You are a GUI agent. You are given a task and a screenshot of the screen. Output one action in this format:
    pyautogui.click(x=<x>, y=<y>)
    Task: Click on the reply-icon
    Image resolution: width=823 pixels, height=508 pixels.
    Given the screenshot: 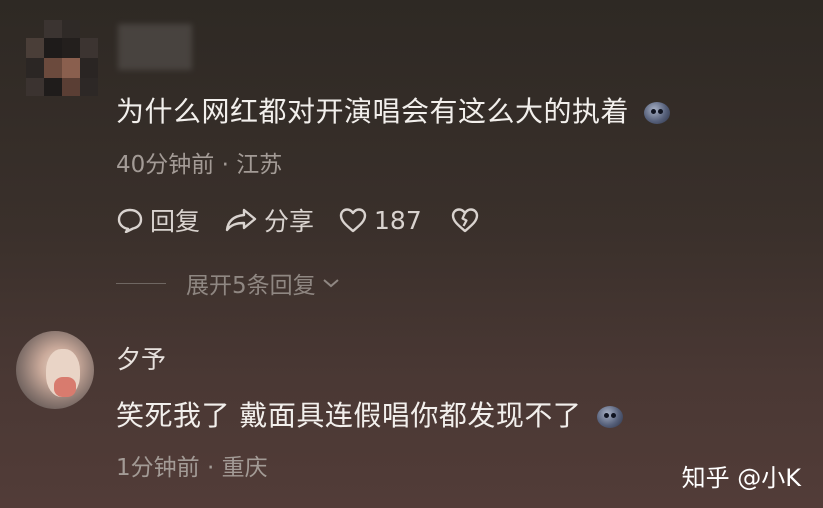 What is the action you would take?
    pyautogui.click(x=130, y=220)
    